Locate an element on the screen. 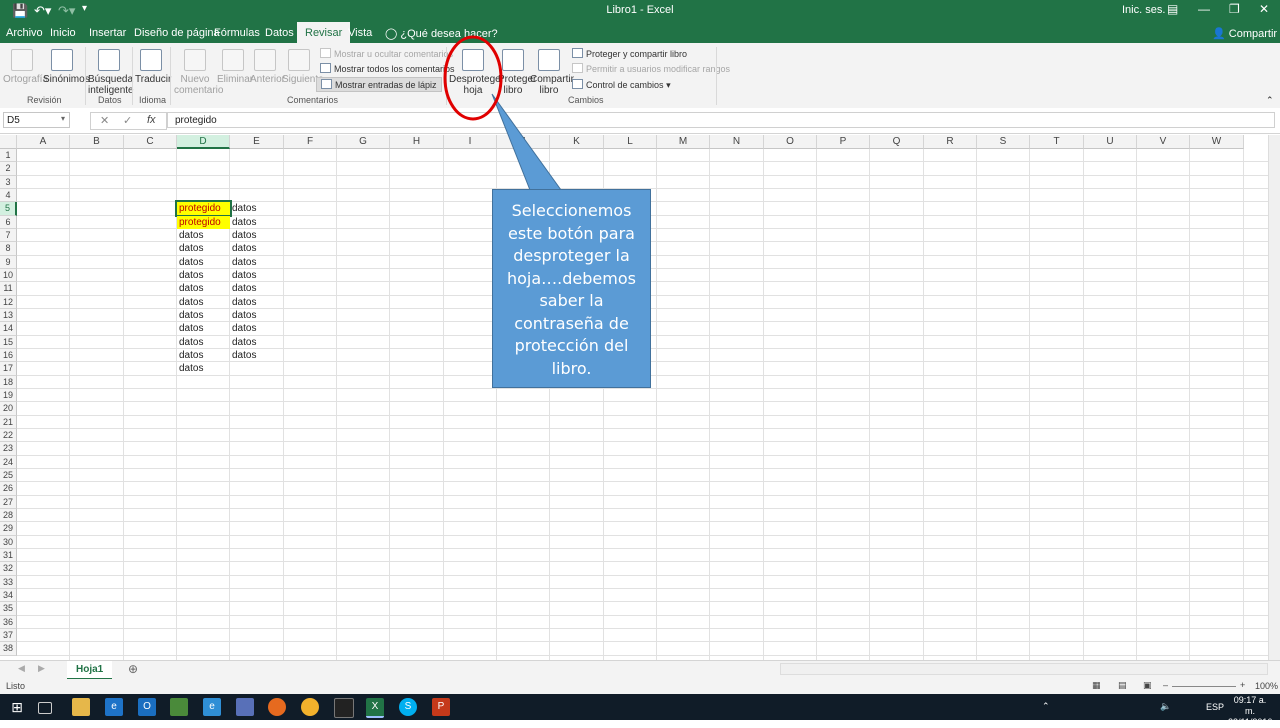  outlook-icon: O is located at coordinates (147, 707).